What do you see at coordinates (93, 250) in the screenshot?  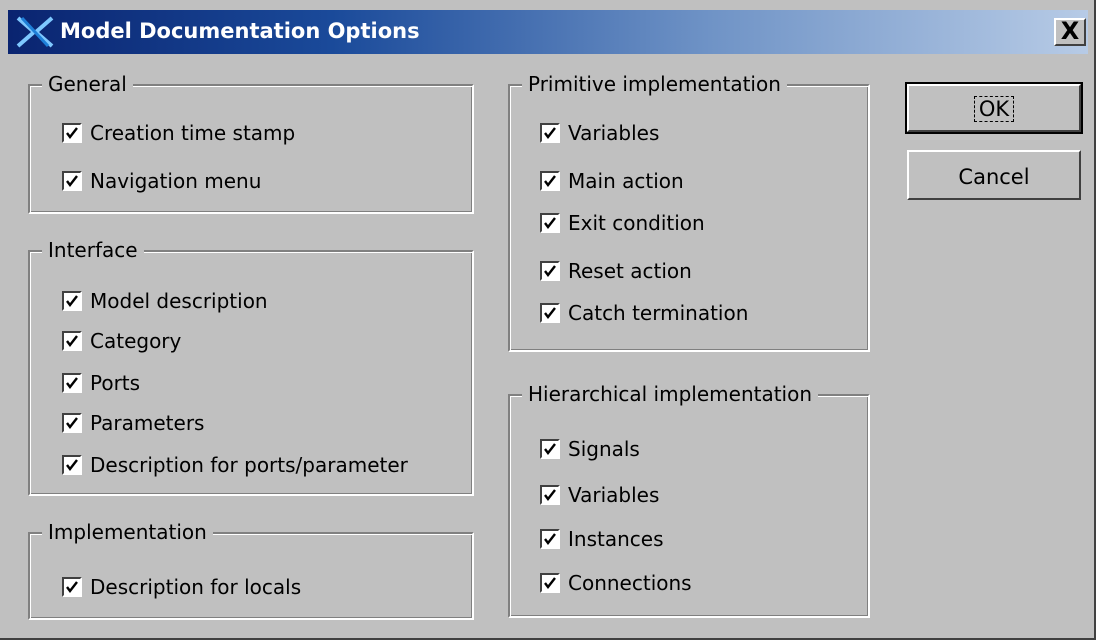 I see `interface-group-legend: Interface` at bounding box center [93, 250].